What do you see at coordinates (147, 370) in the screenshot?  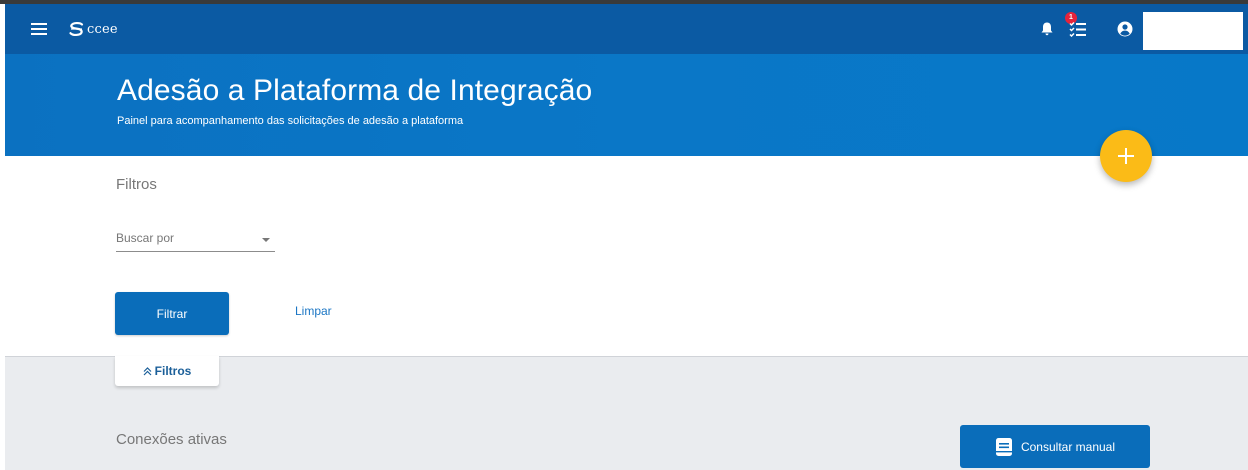 I see `chevron-up-double-icon` at bounding box center [147, 370].